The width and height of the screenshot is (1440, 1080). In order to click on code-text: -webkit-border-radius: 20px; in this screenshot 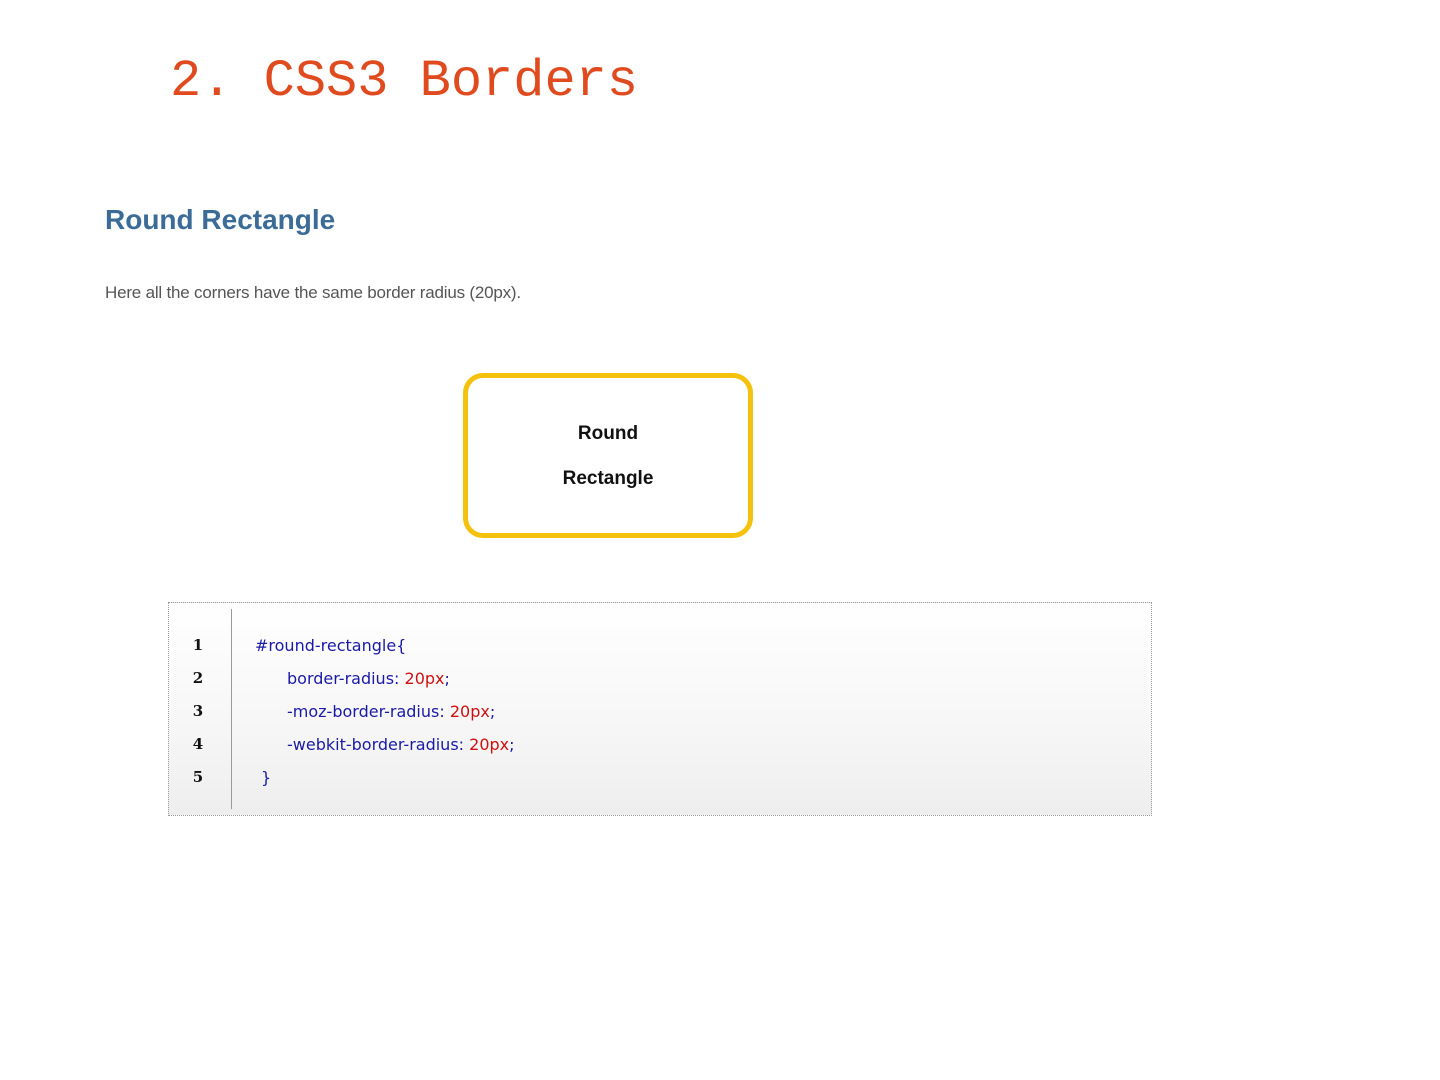, I will do `click(401, 744)`.